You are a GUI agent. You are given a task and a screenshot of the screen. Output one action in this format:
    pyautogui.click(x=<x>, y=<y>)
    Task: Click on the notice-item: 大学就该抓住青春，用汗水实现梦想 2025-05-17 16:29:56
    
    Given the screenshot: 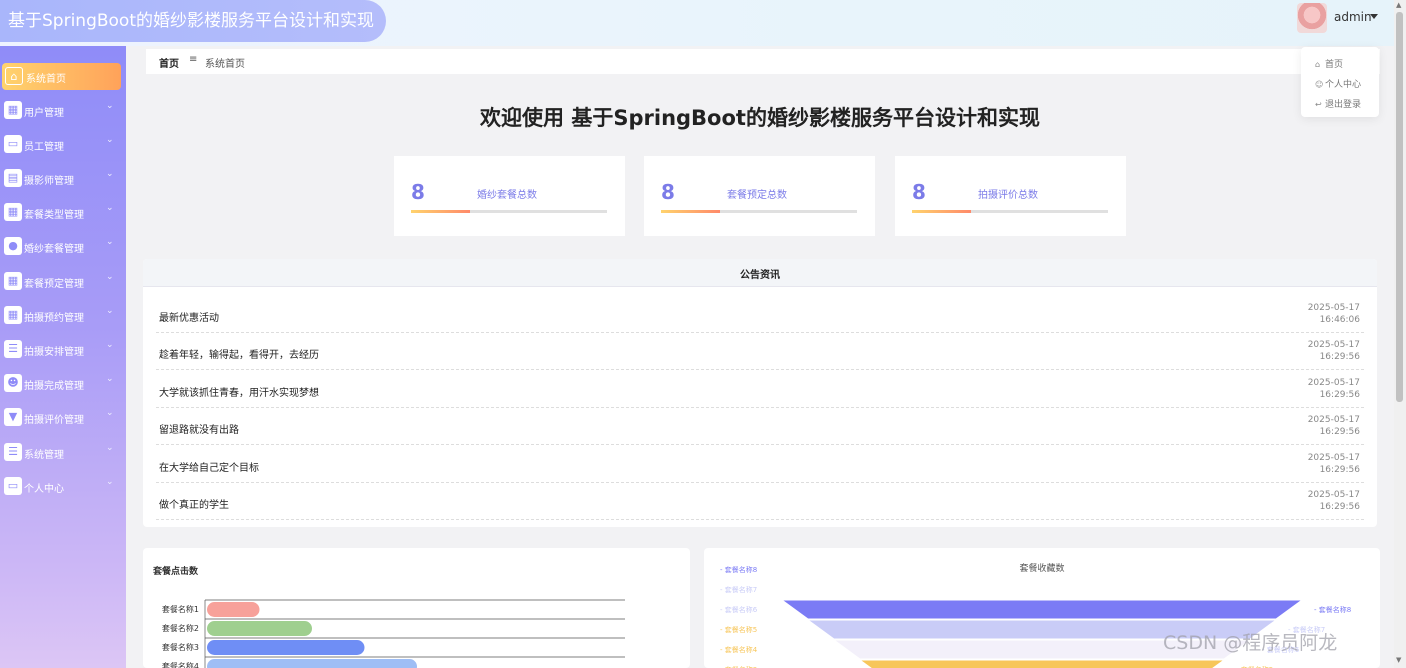 What is the action you would take?
    pyautogui.click(x=760, y=389)
    